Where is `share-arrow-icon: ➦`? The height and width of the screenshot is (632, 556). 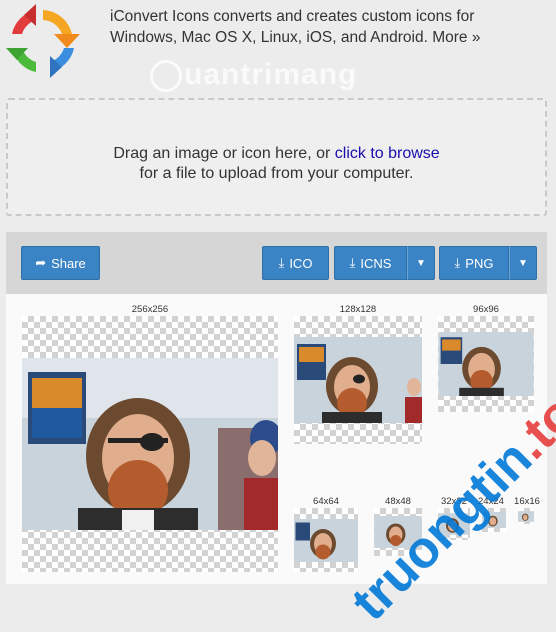
share-arrow-icon: ➦ is located at coordinates (41, 262).